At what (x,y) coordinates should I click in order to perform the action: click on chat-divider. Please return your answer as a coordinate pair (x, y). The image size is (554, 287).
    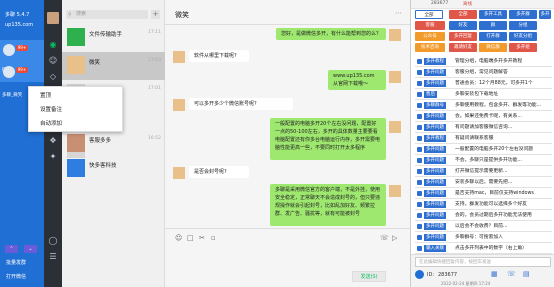
    Looking at the image, I should click on (287, 24).